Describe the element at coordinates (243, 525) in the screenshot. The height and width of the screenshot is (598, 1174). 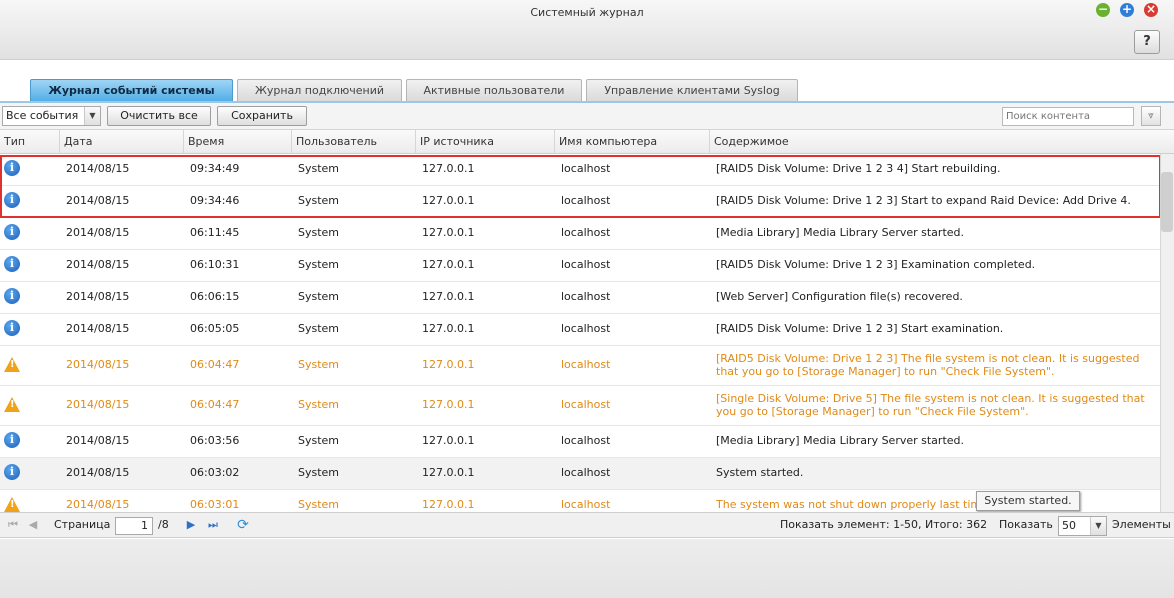
I see `refresh-icon: ⟳` at that location.